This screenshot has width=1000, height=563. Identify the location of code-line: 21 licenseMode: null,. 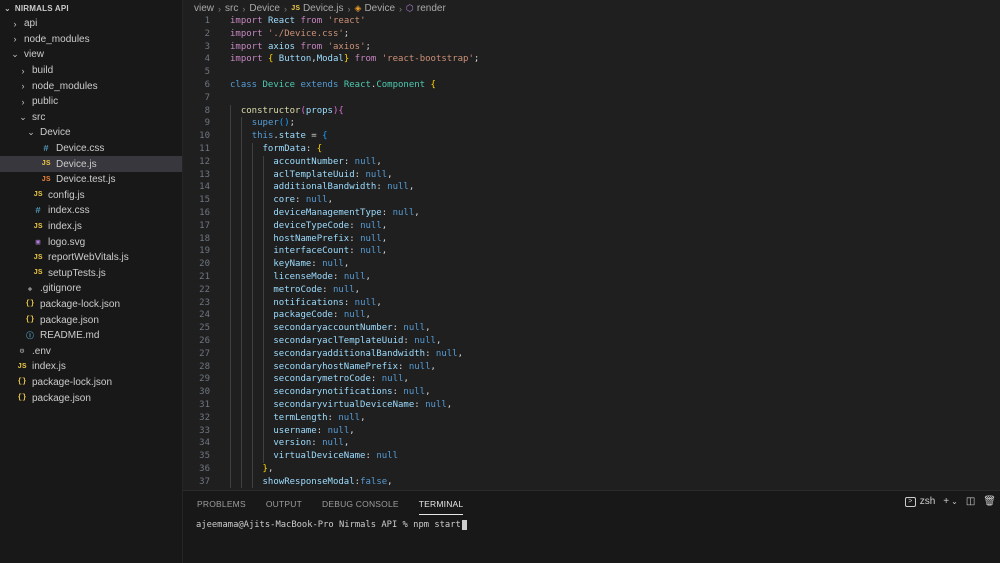
(563, 277).